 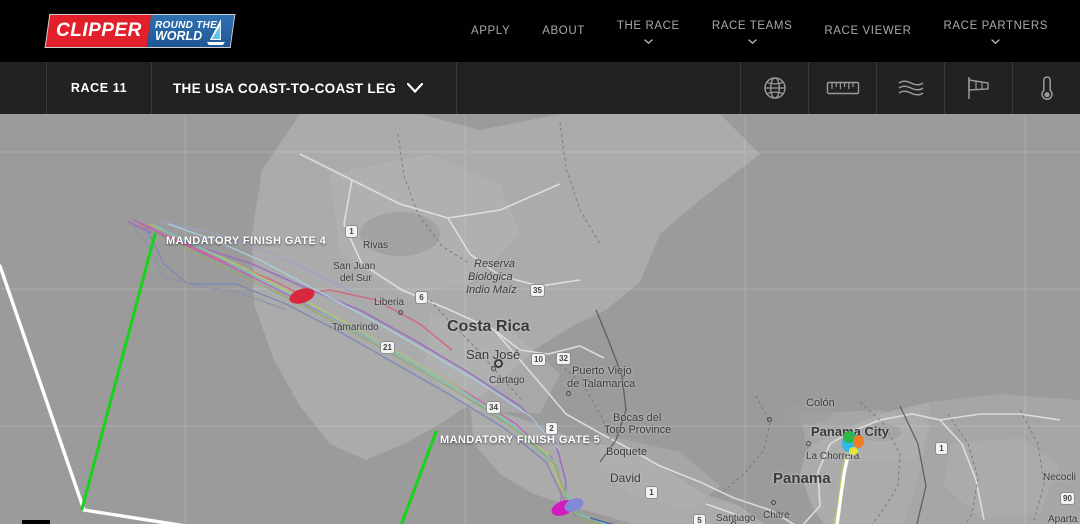 I want to click on subbar-left-spacer, so click(x=23, y=88).